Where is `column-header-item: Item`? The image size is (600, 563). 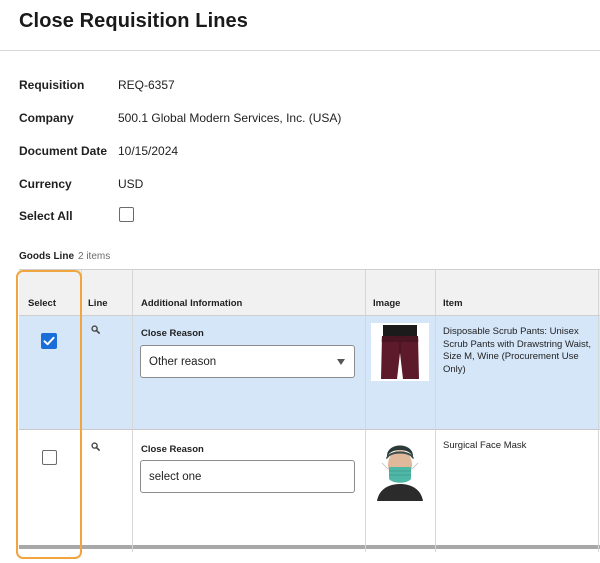 column-header-item: Item is located at coordinates (453, 303).